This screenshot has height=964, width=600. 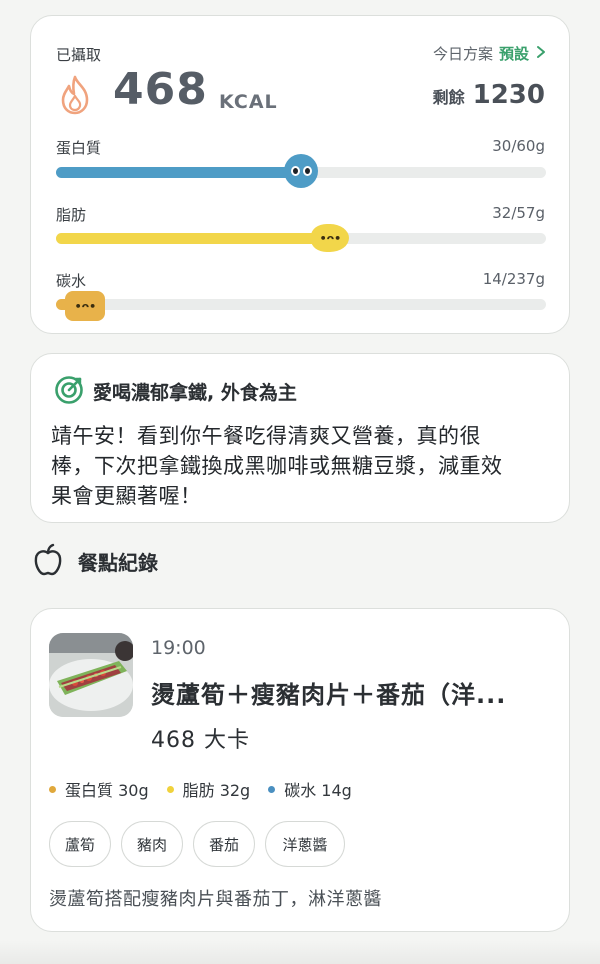 I want to click on fat-dot-icon, so click(x=170, y=789).